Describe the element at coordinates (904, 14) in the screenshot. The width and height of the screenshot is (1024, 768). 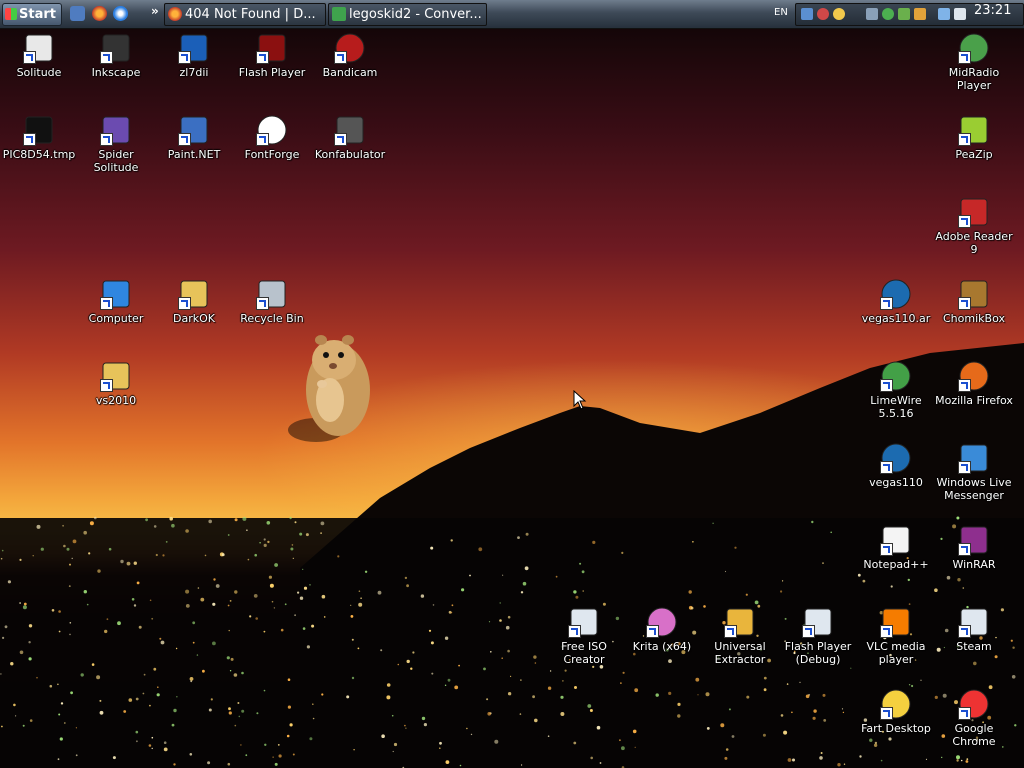
I see `update-tray-icon` at that location.